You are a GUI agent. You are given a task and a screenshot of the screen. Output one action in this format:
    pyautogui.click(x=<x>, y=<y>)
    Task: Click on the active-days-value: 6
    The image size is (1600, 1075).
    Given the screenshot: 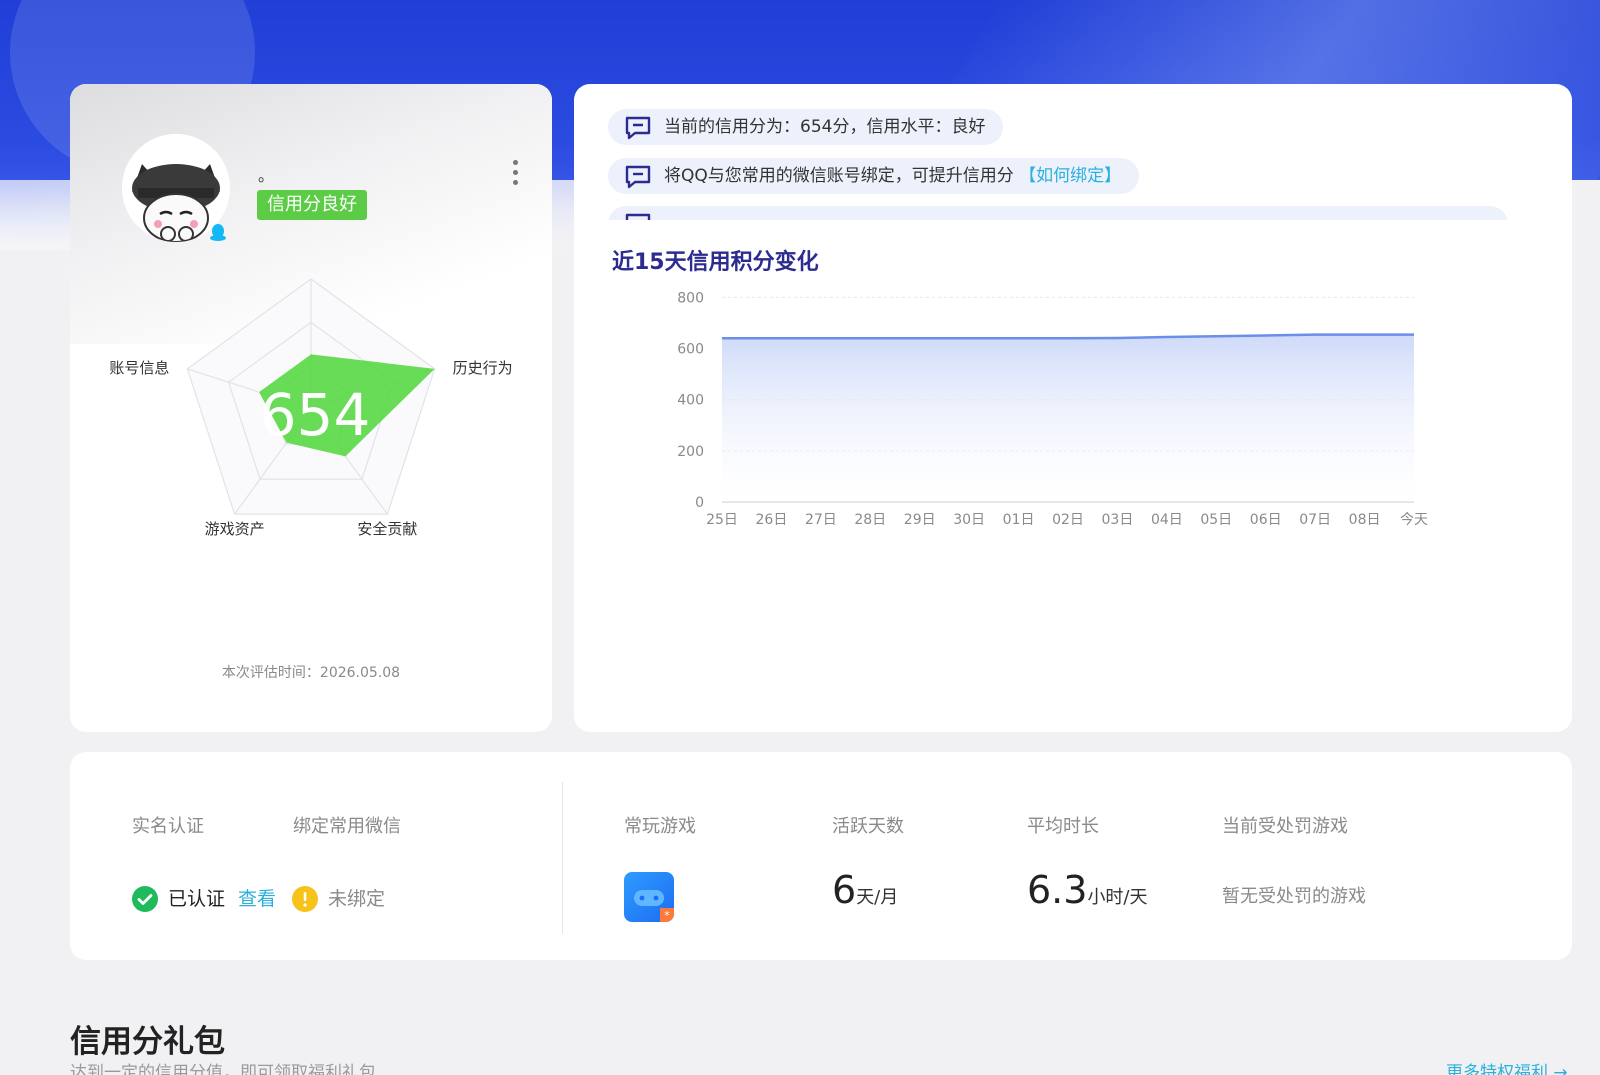 What is the action you would take?
    pyautogui.click(x=844, y=890)
    